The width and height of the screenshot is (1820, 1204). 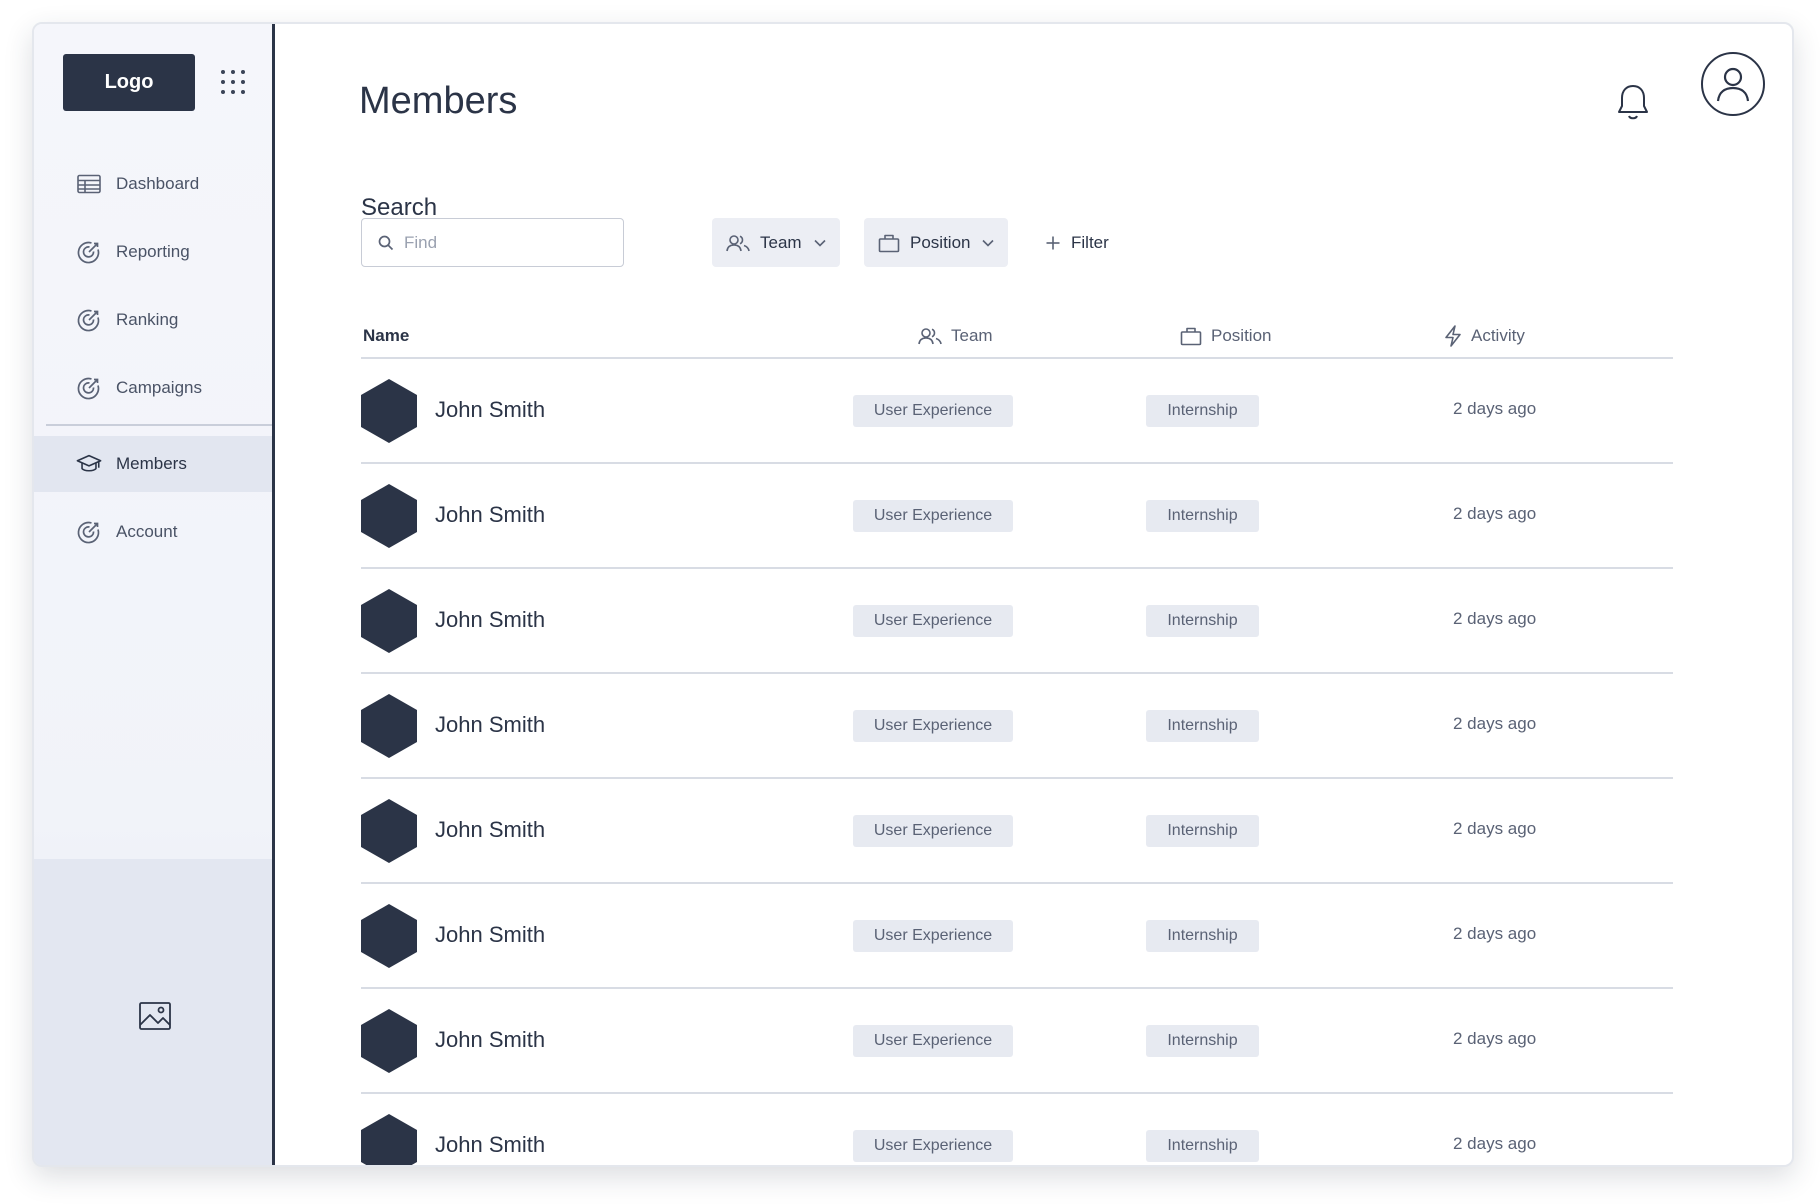 I want to click on plus-icon, so click(x=1053, y=243).